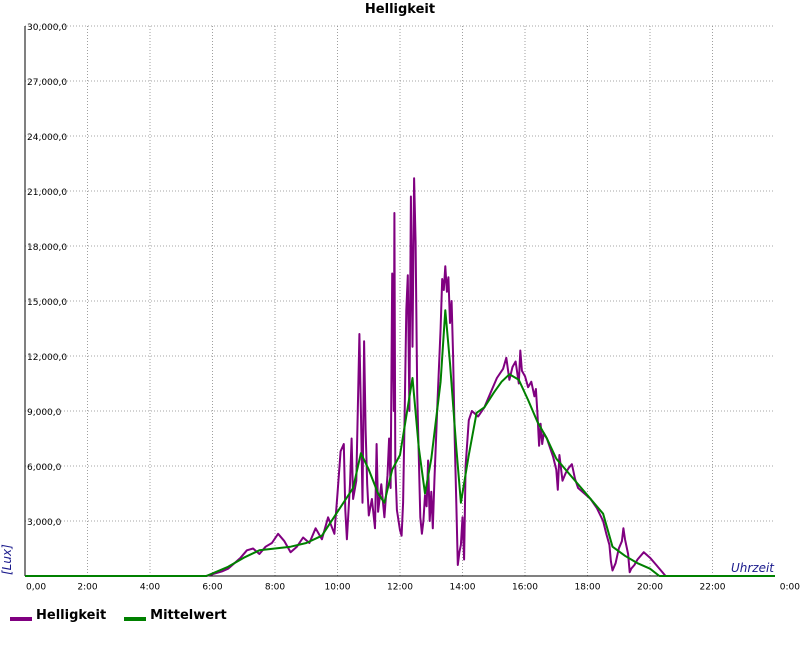 The image size is (800, 650). Describe the element at coordinates (588, 588) in the screenshot. I see `x-tick-label: 18:00` at that location.